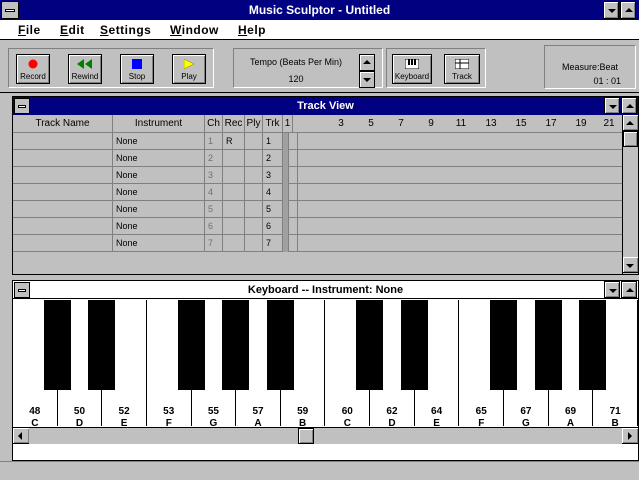 This screenshot has height=480, width=639. What do you see at coordinates (319, 10) in the screenshot?
I see `app-title-bar: Music Sculptor - Untitled` at bounding box center [319, 10].